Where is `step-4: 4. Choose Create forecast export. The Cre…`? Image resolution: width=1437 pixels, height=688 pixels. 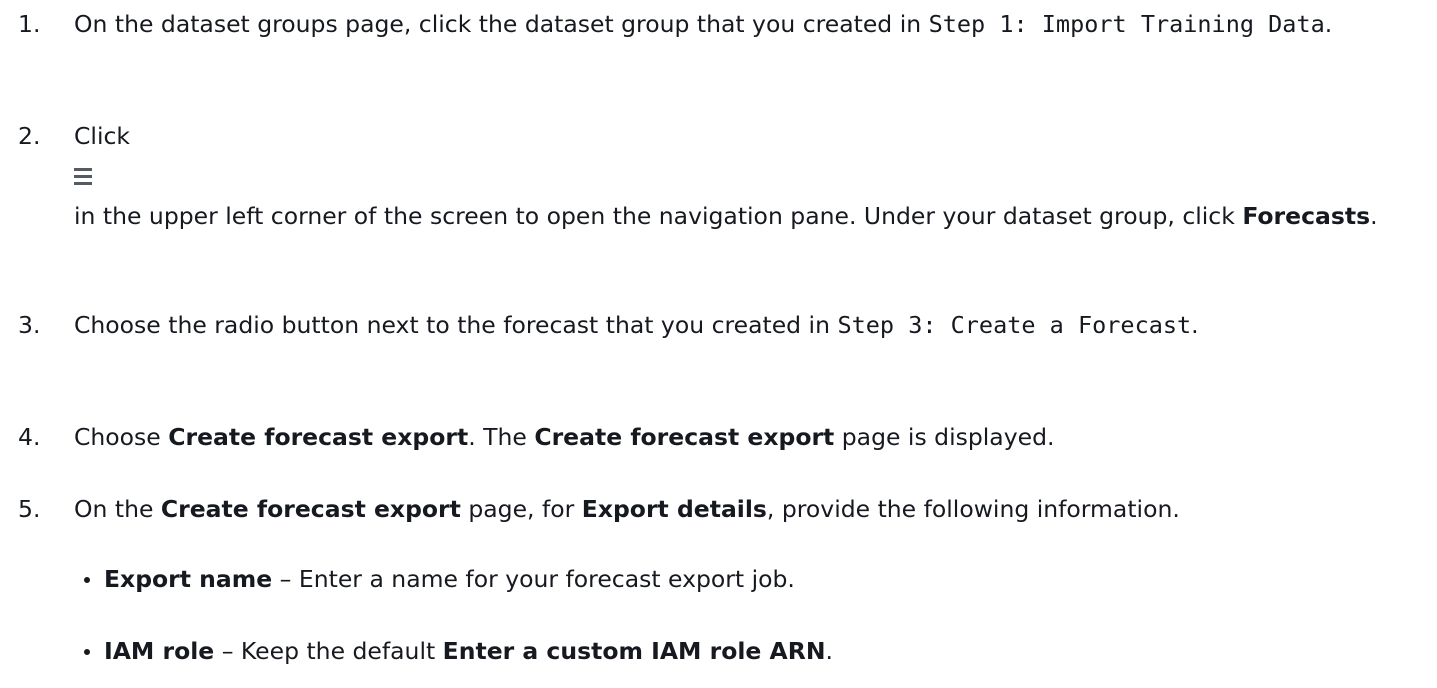
step-4: 4. Choose Create forecast export. The Cre… is located at coordinates (718, 437).